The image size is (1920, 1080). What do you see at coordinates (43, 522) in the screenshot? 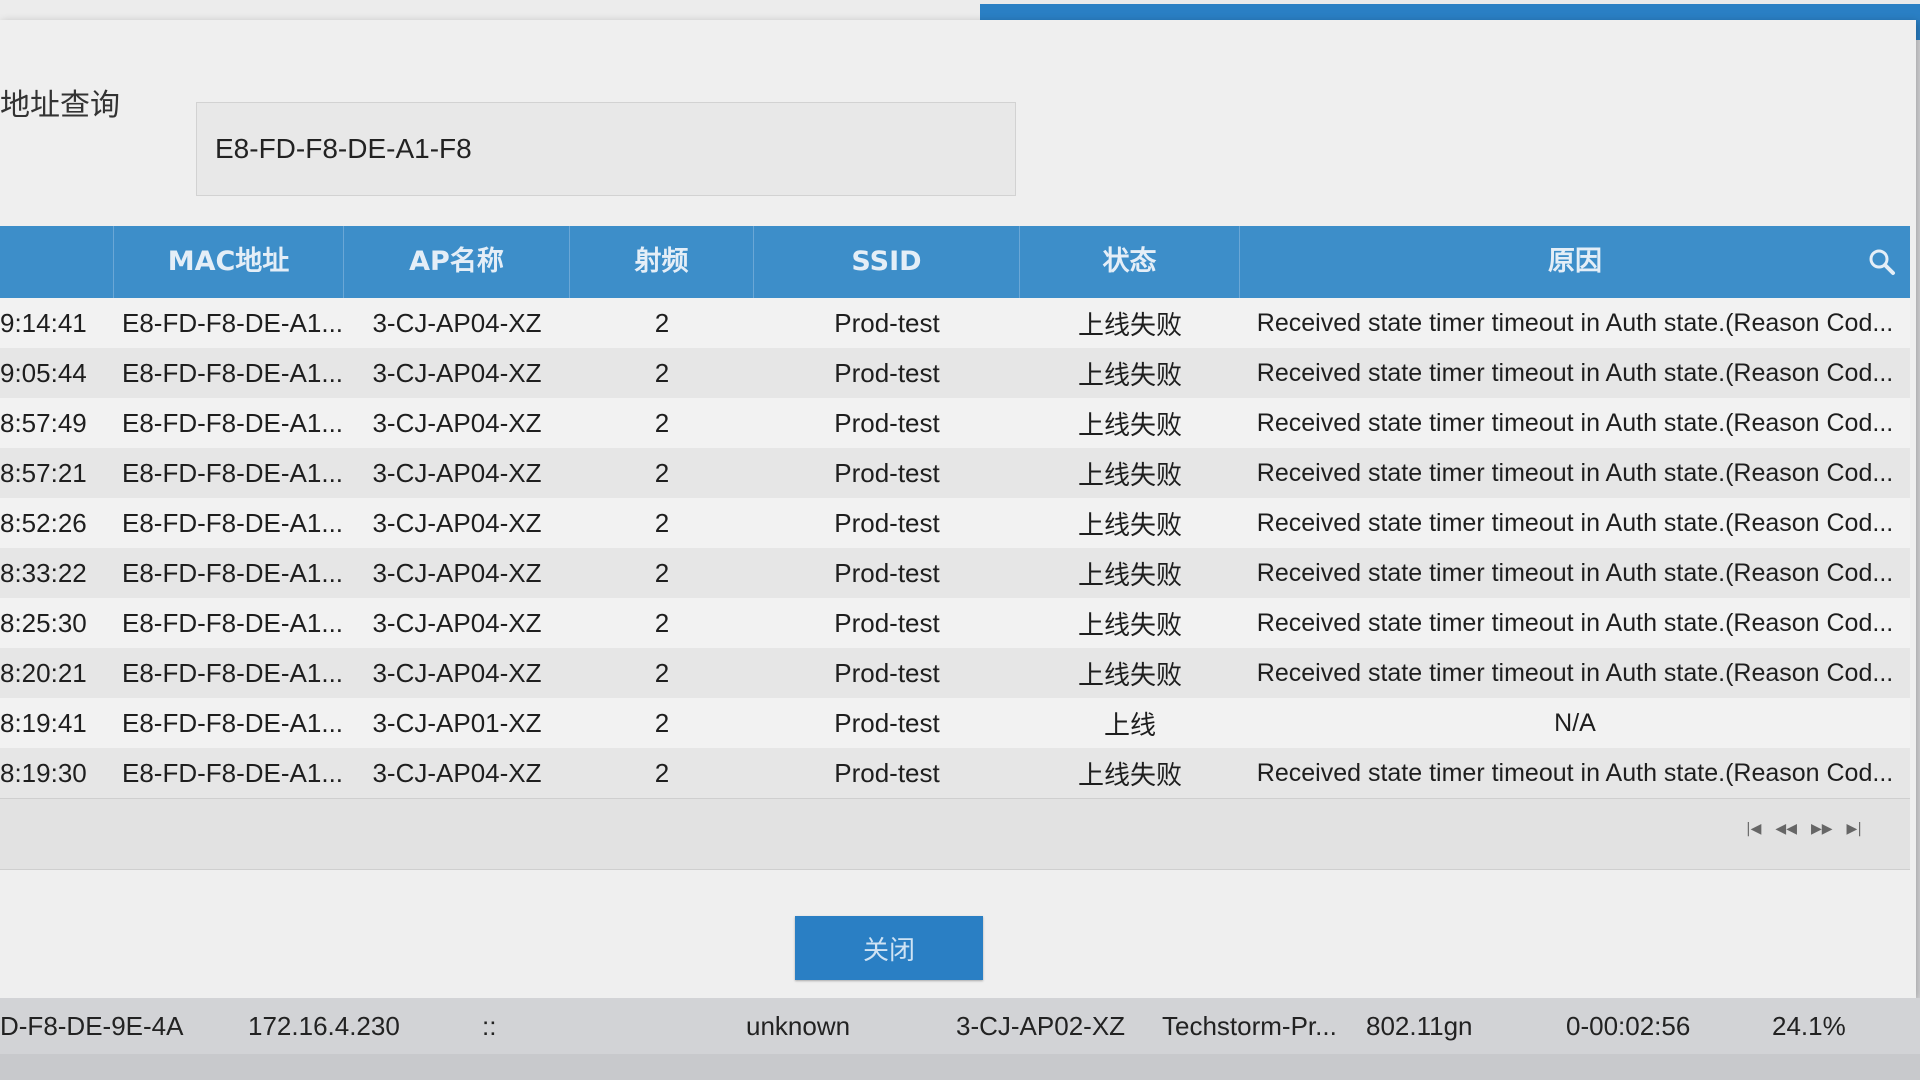
I see `cell-time: 8:52:26` at bounding box center [43, 522].